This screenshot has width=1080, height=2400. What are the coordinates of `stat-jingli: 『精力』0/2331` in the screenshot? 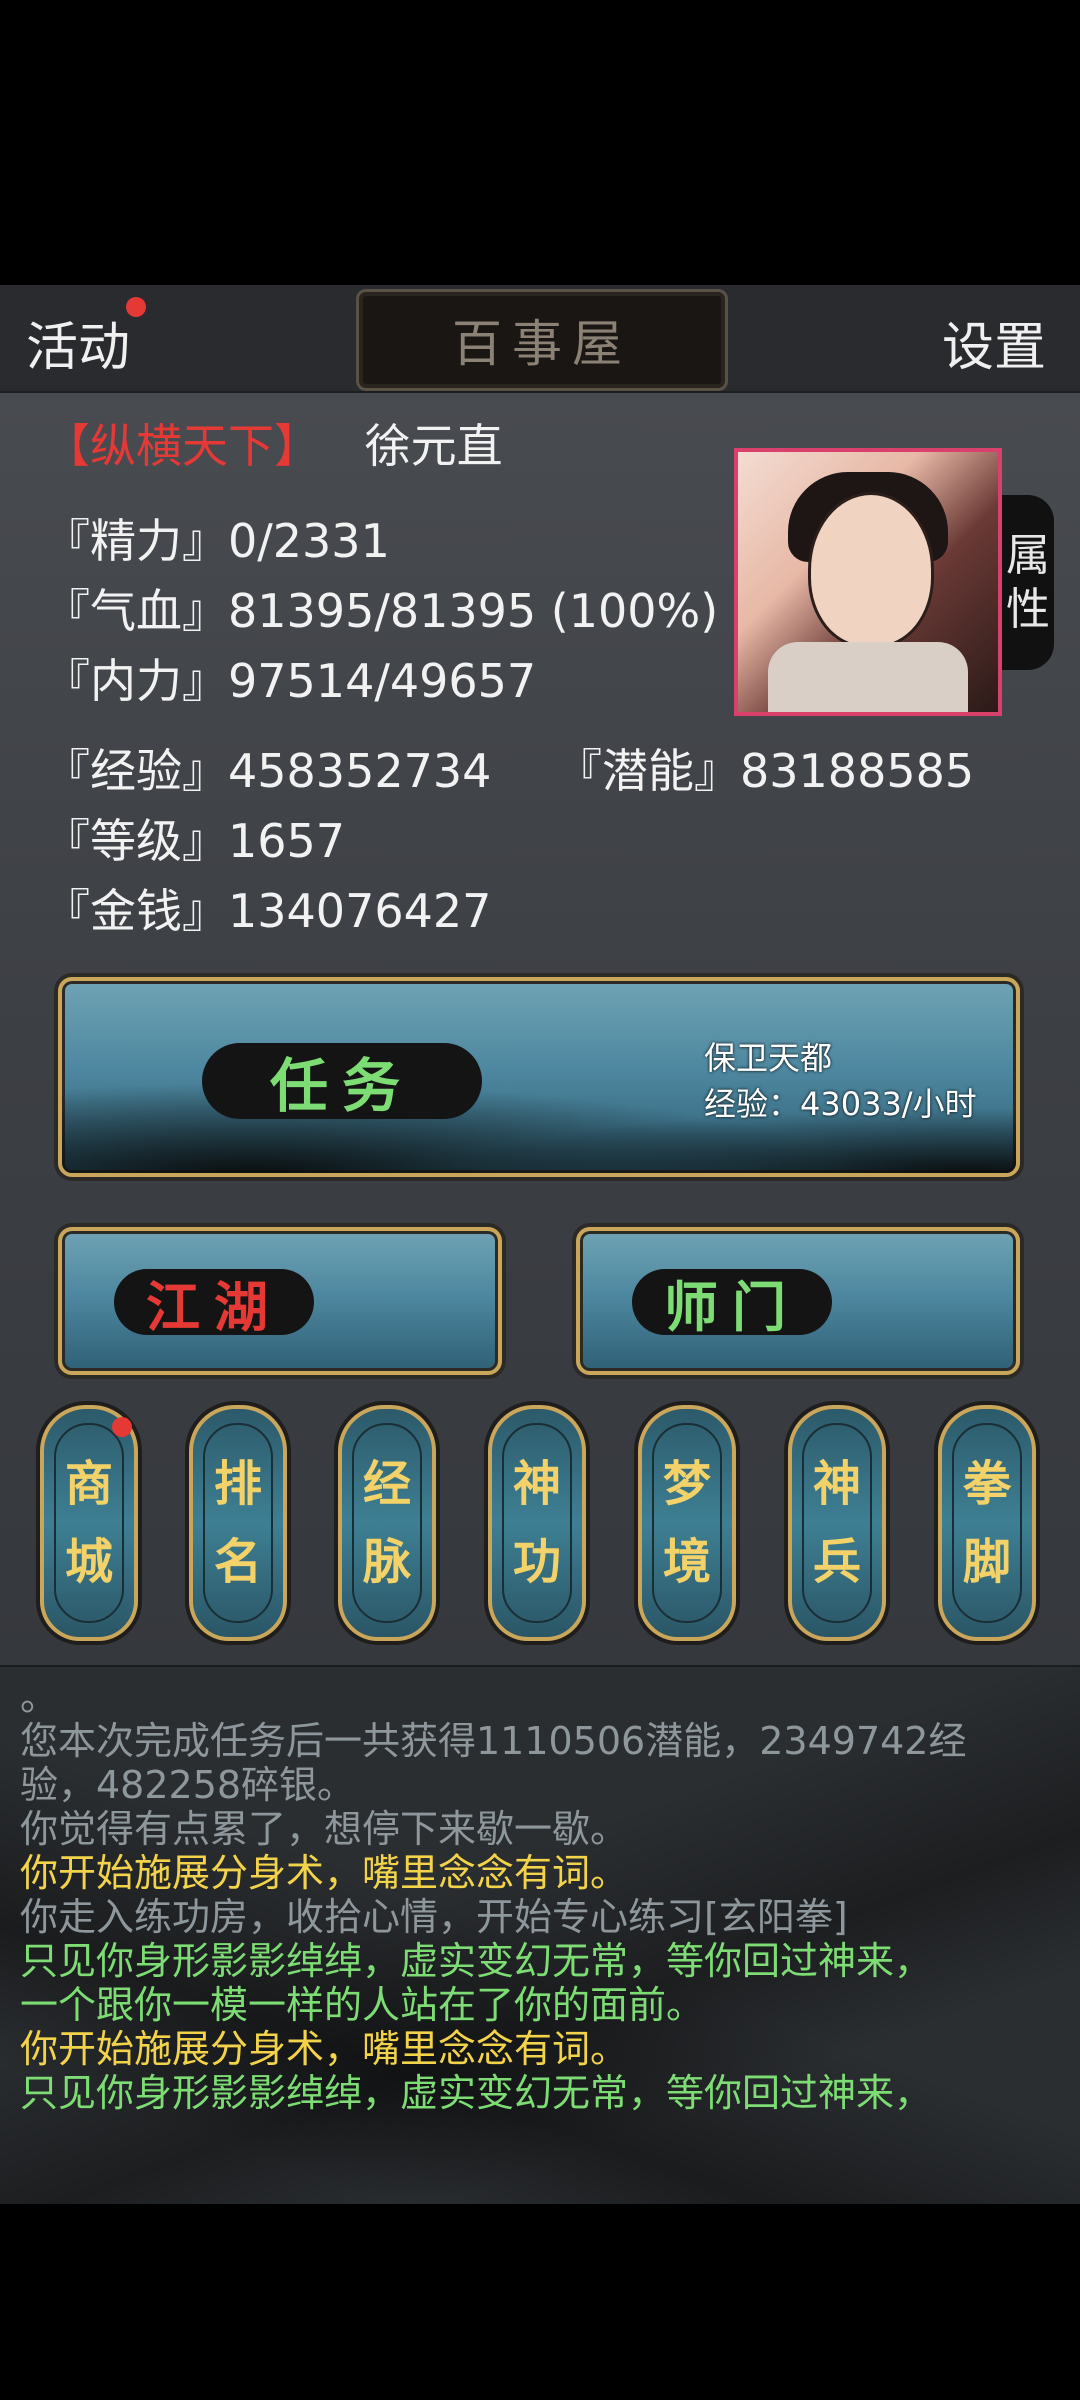 It's located at (217, 541).